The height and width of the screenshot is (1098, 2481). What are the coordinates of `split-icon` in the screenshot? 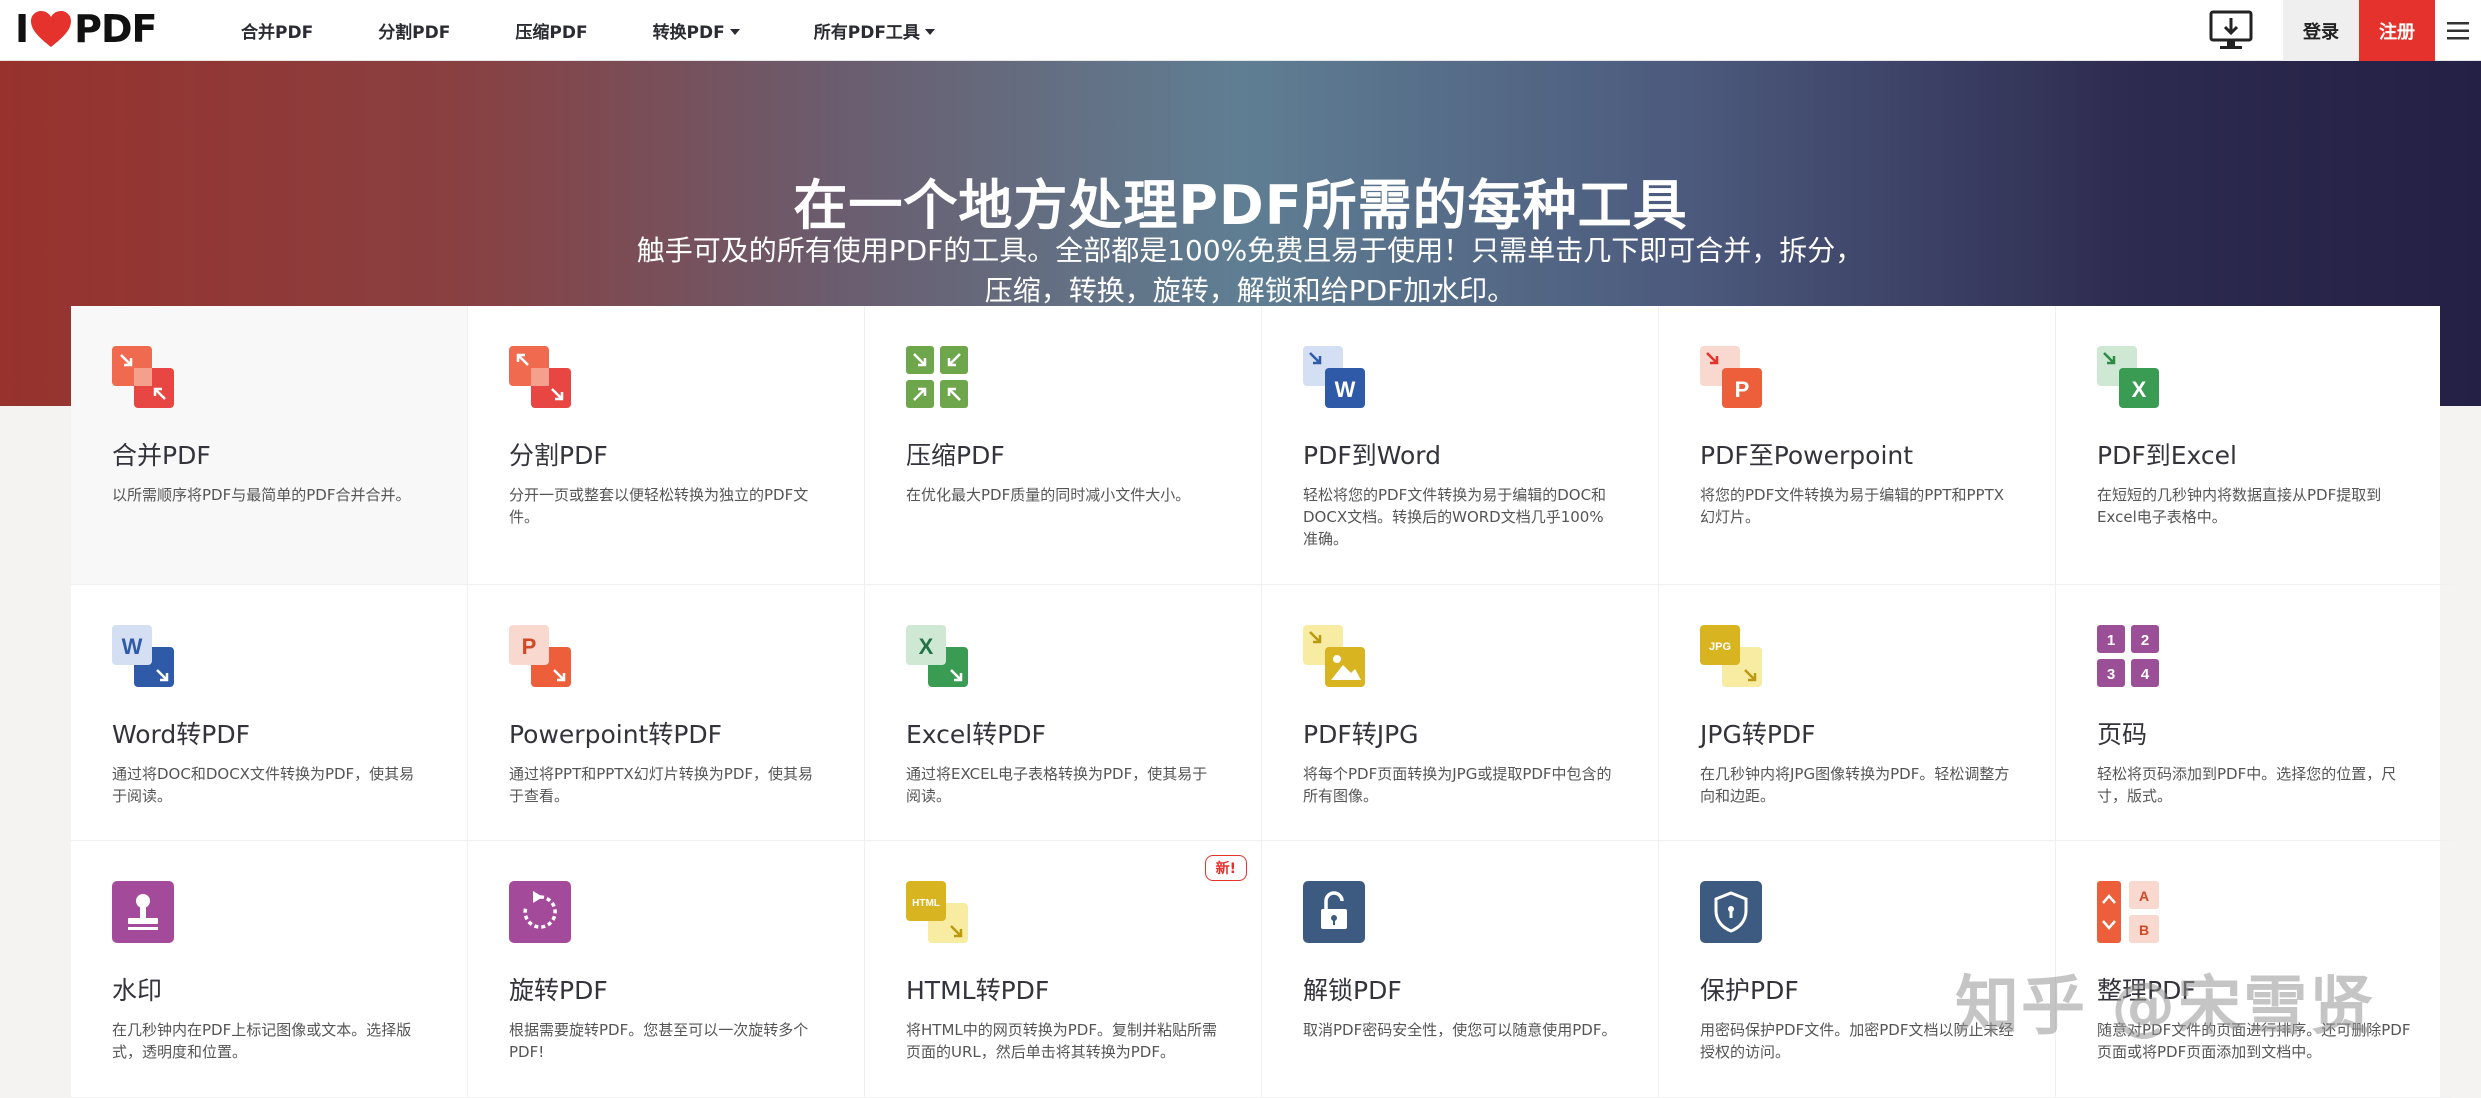 It's located at (540, 377).